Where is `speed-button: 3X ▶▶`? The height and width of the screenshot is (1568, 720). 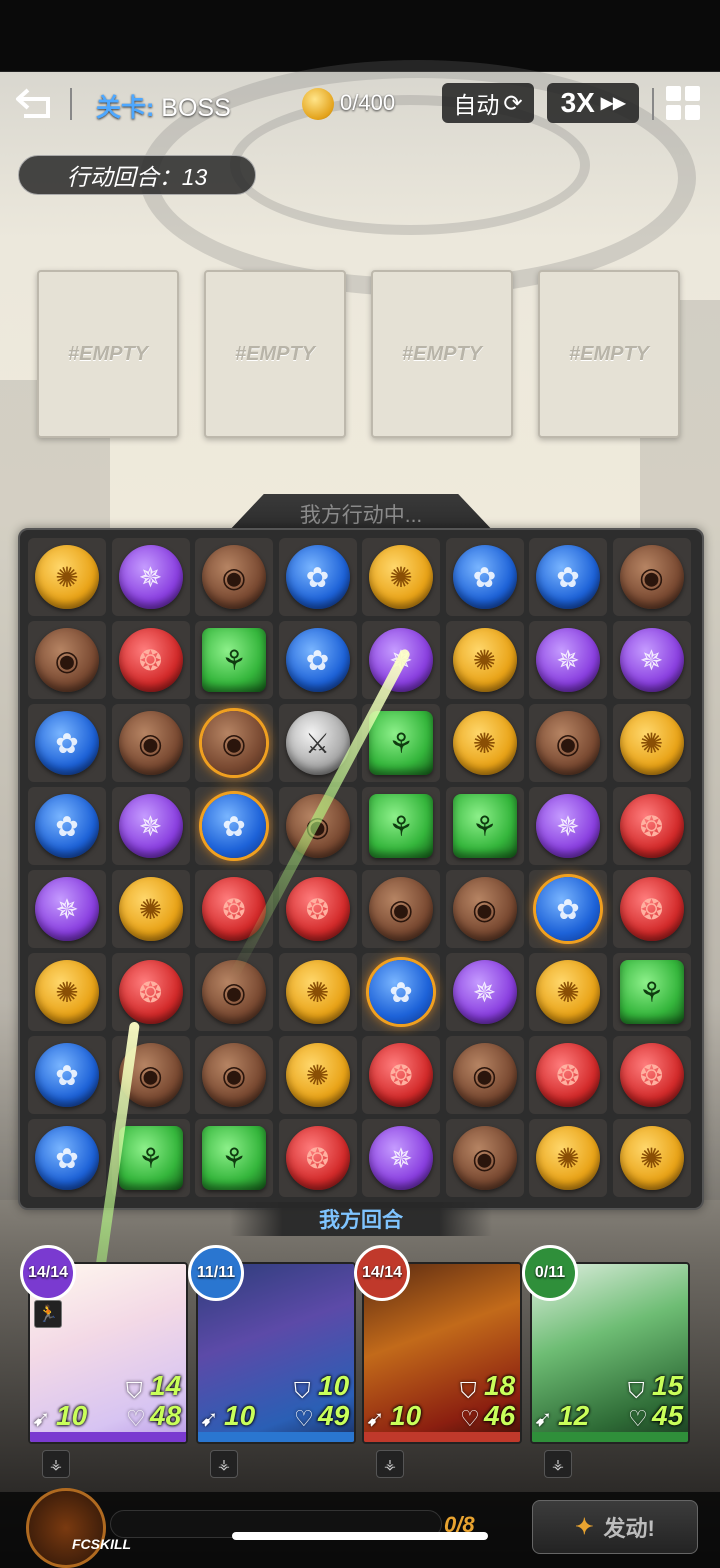 speed-button: 3X ▶▶ is located at coordinates (593, 103).